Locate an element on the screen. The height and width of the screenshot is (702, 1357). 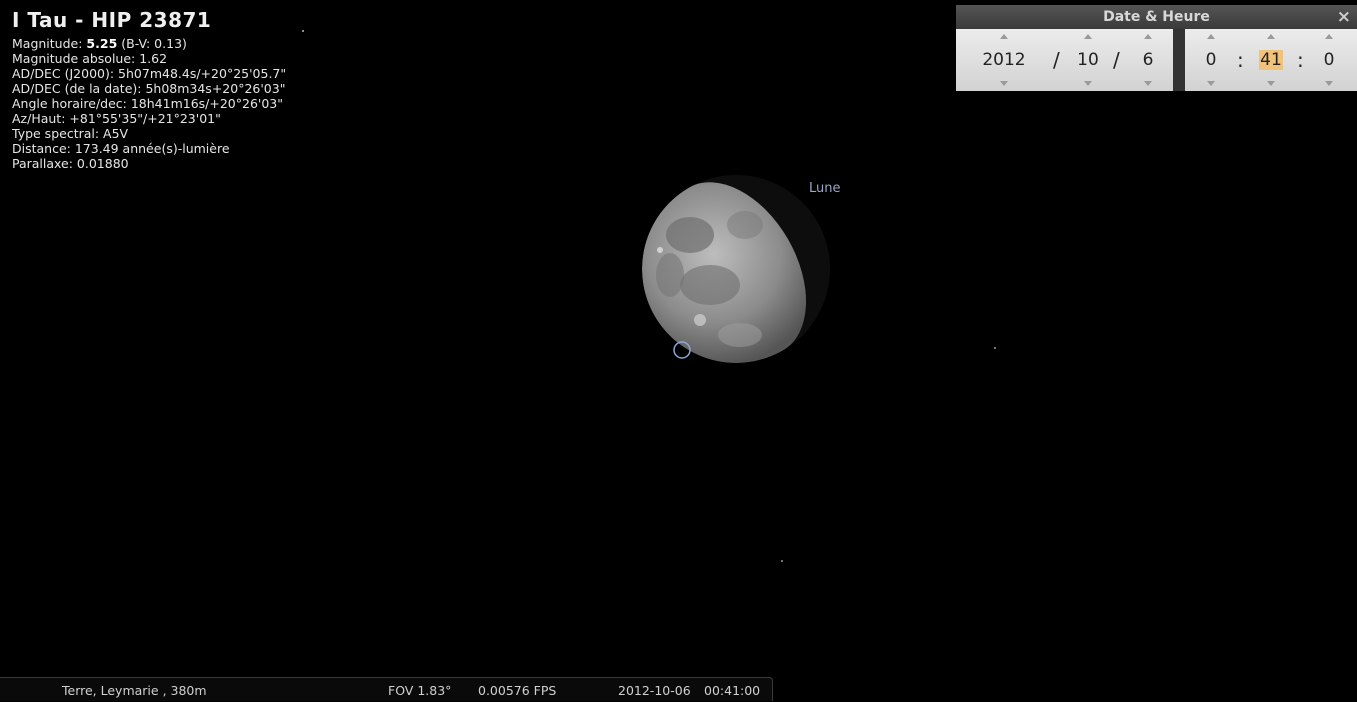
month-value: 10 is located at coordinates (1088, 60).